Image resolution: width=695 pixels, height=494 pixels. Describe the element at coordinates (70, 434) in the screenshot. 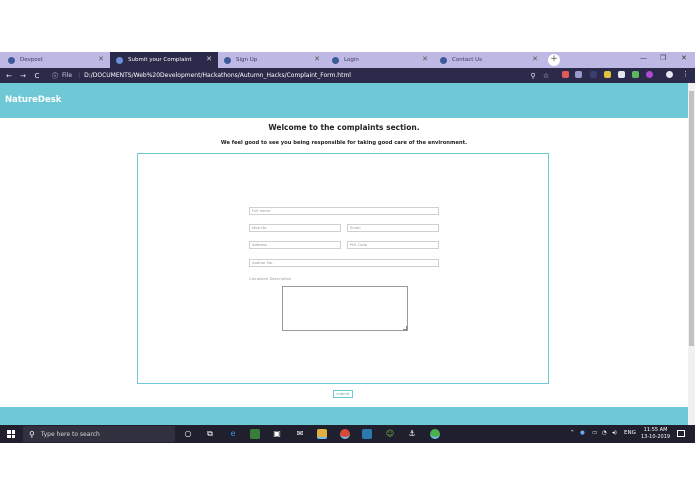

I see `search-placeholder: Type here to search` at that location.